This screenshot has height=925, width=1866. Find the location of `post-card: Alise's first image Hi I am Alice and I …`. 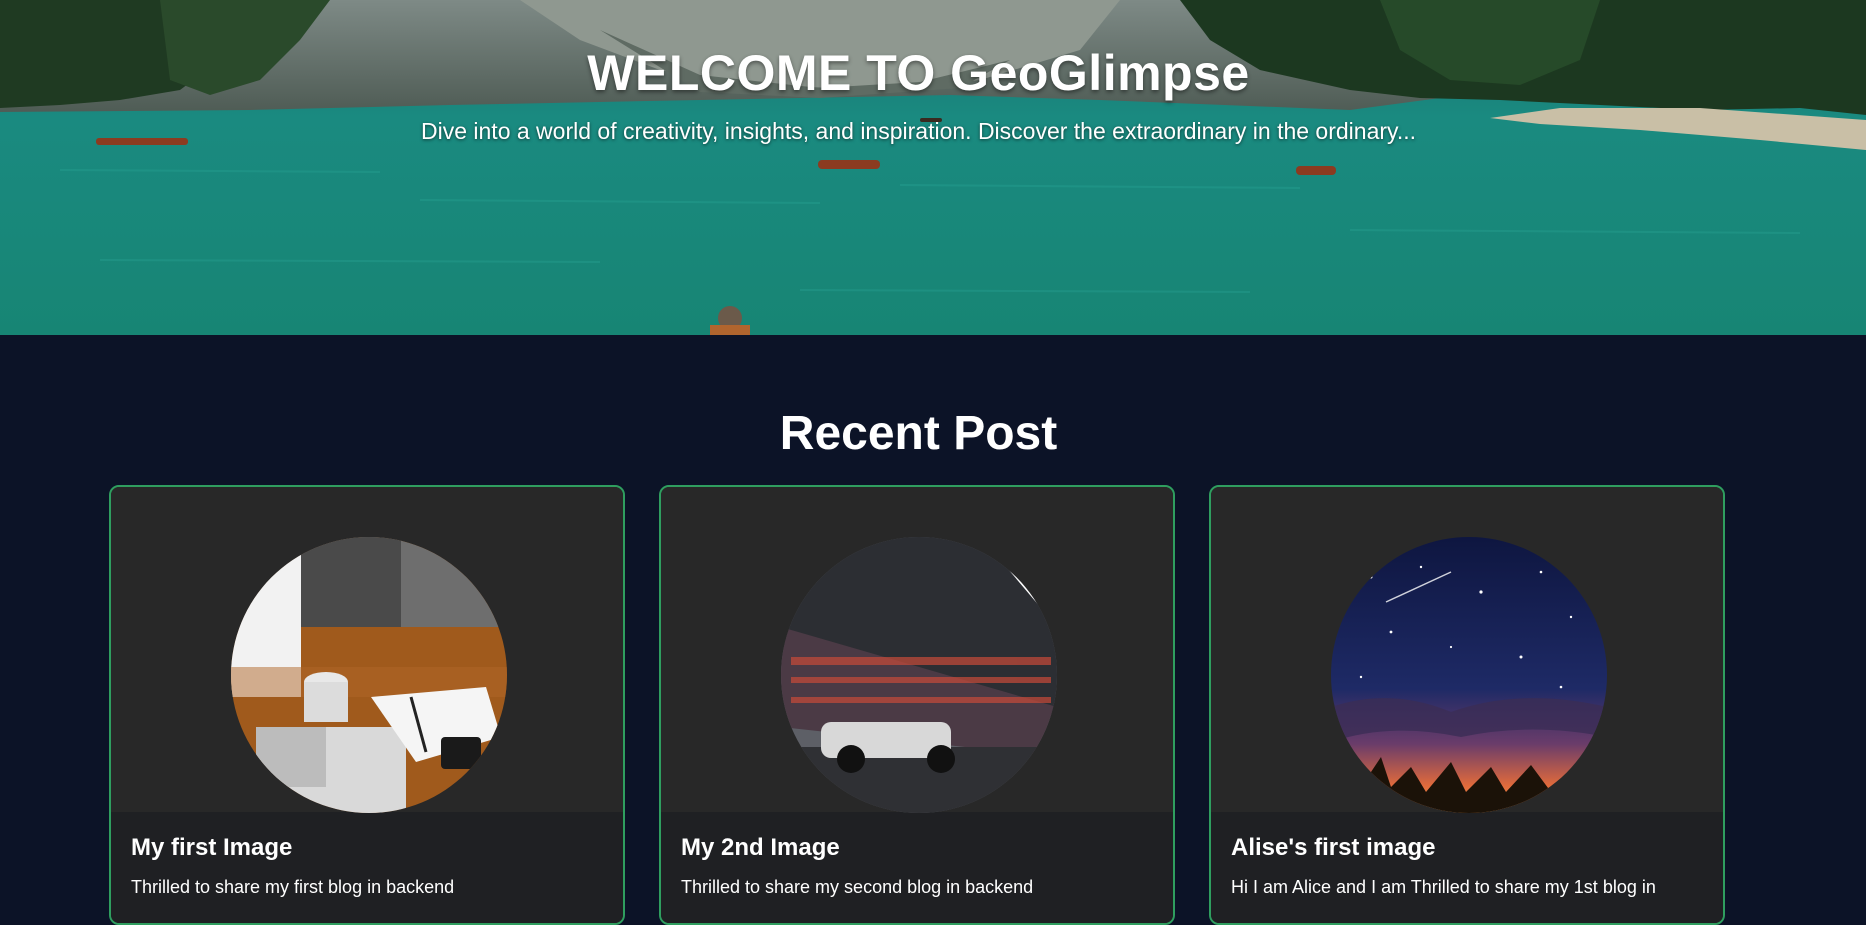

post-card: Alise's first image Hi I am Alice and I … is located at coordinates (1467, 705).